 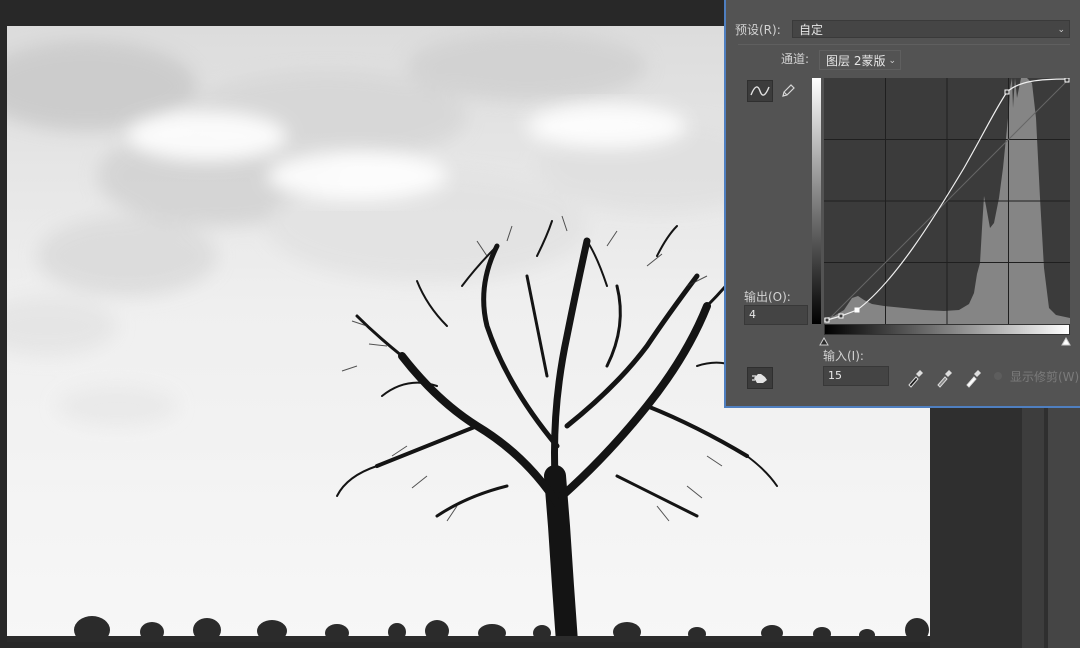 I want to click on divider, so click(x=904, y=44).